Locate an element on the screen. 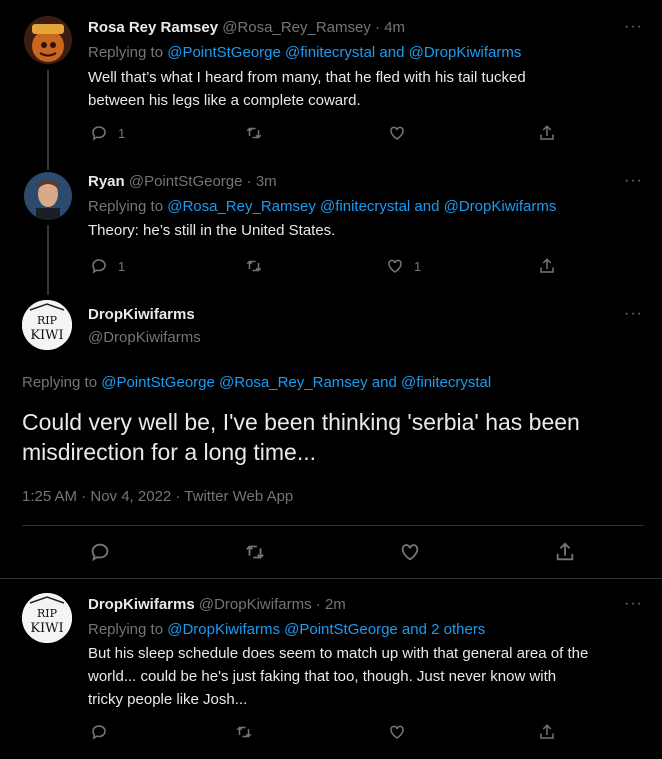 The image size is (662, 759). tweet-header: Ryan @PointStGeorge · 3m is located at coordinates (182, 182).